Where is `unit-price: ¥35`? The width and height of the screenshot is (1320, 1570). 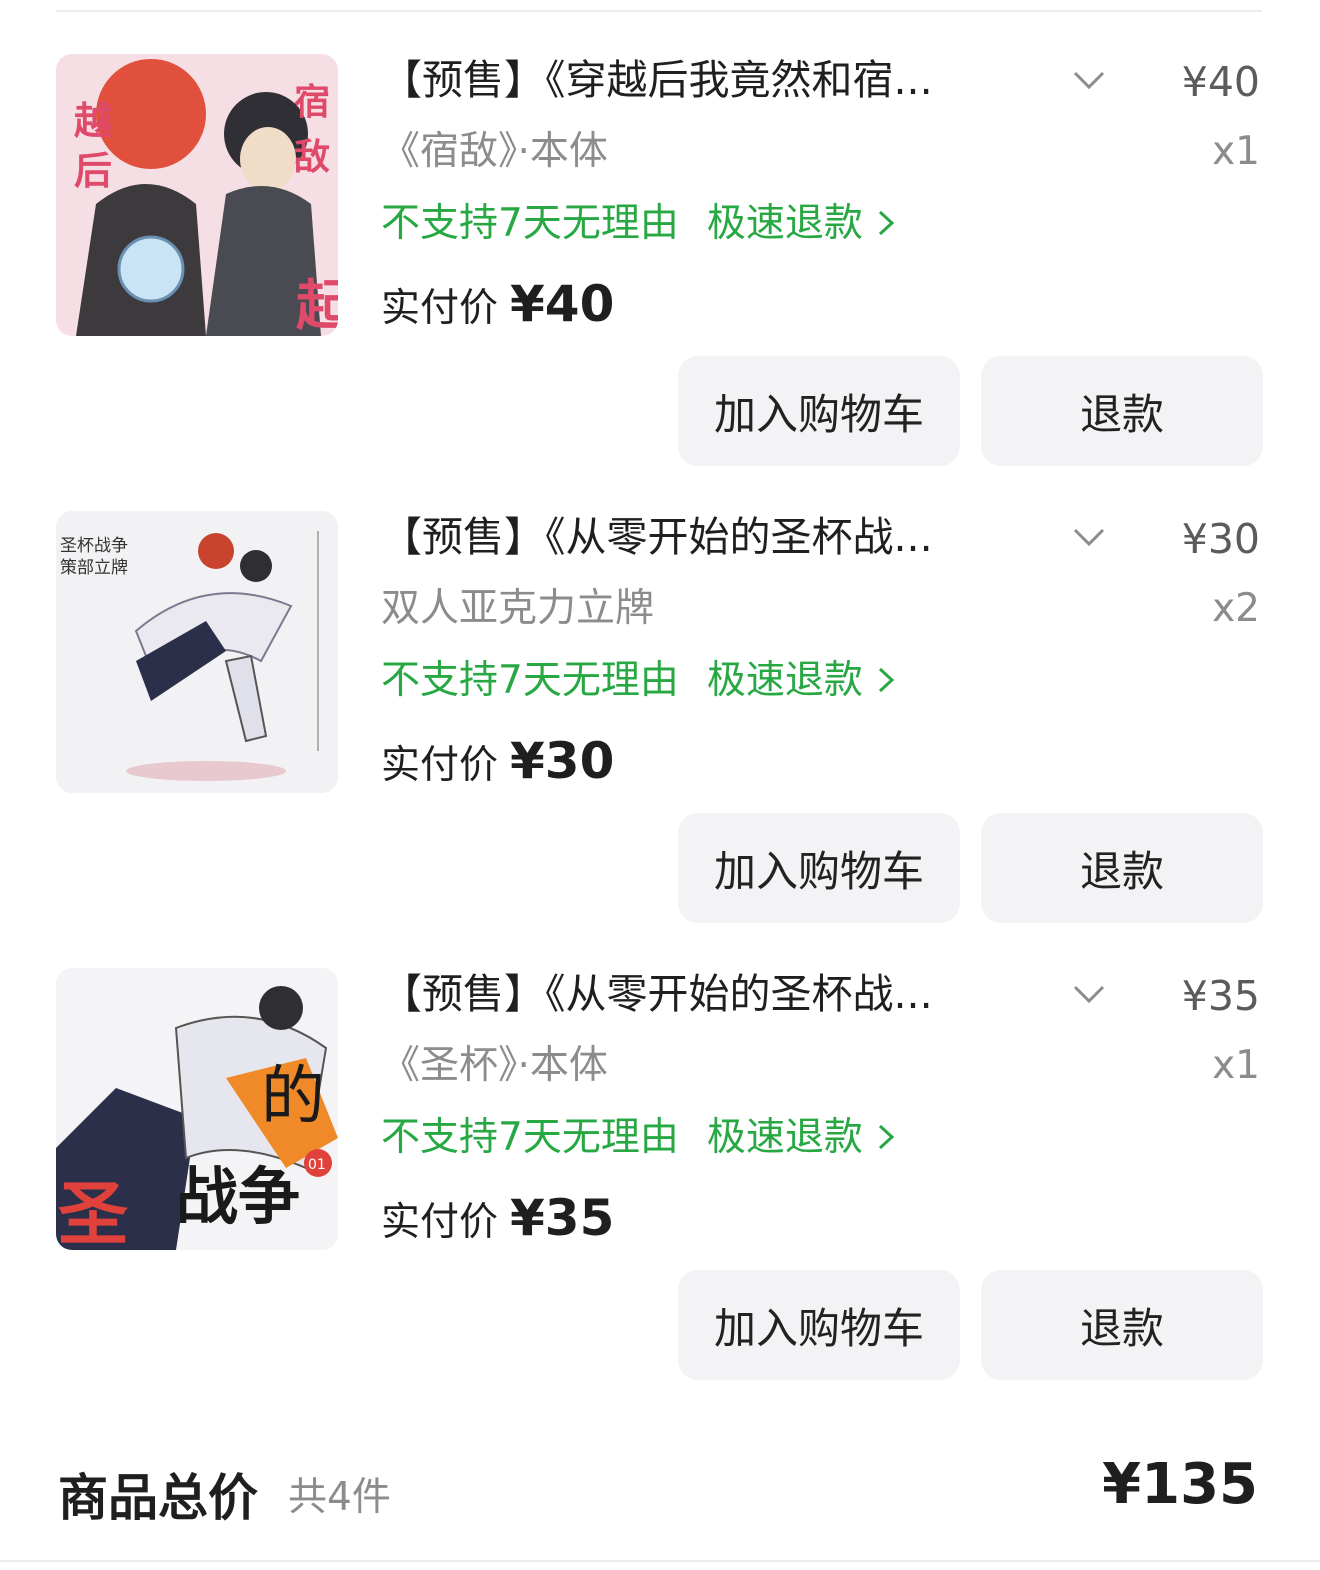
unit-price: ¥35 is located at coordinates (1220, 996).